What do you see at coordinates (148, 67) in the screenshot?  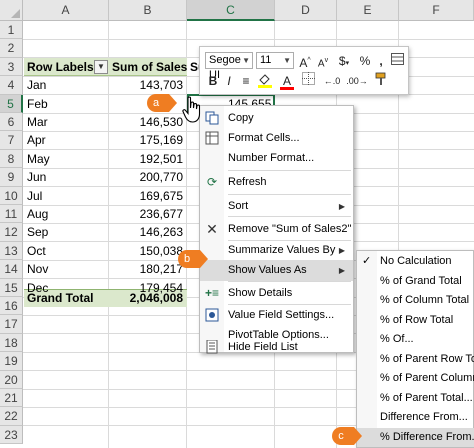 I see `pivot-sum-header: Sum of Sales` at bounding box center [148, 67].